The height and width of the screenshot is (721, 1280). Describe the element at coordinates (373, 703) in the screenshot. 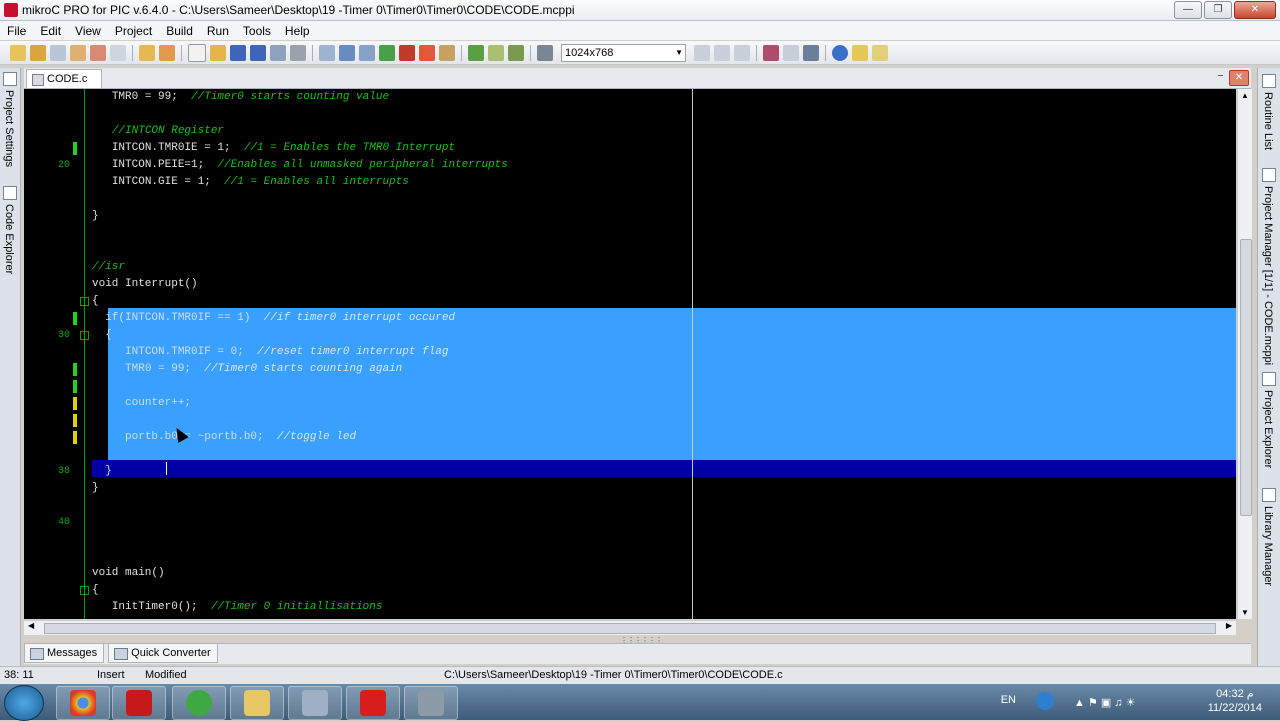

I see `mikroc-app` at that location.